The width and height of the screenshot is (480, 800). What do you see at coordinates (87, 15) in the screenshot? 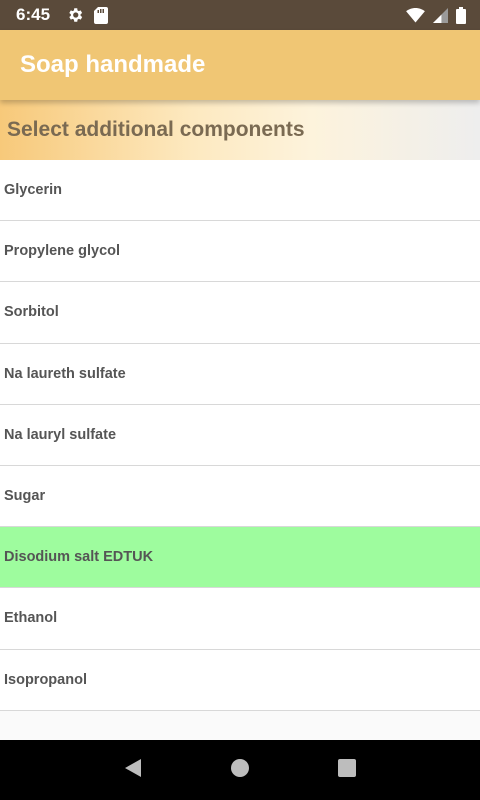
I see `status-left-icons` at bounding box center [87, 15].